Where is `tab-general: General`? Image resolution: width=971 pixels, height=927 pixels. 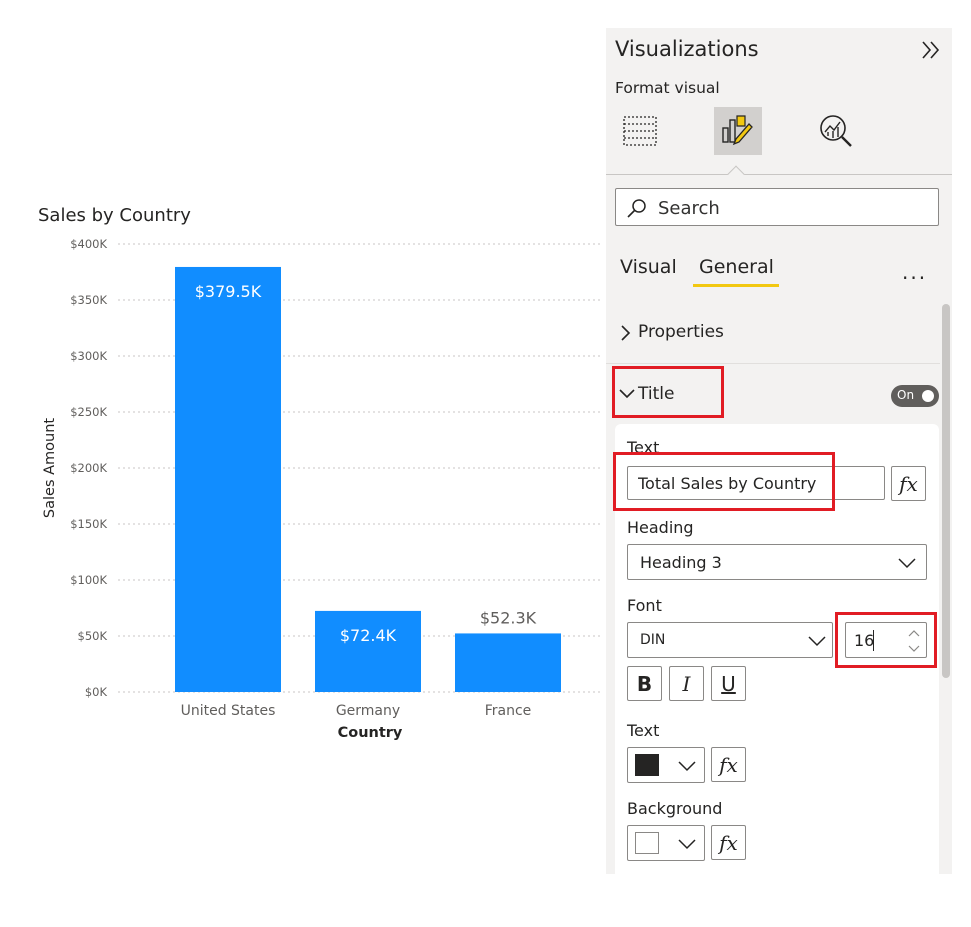 tab-general: General is located at coordinates (736, 267).